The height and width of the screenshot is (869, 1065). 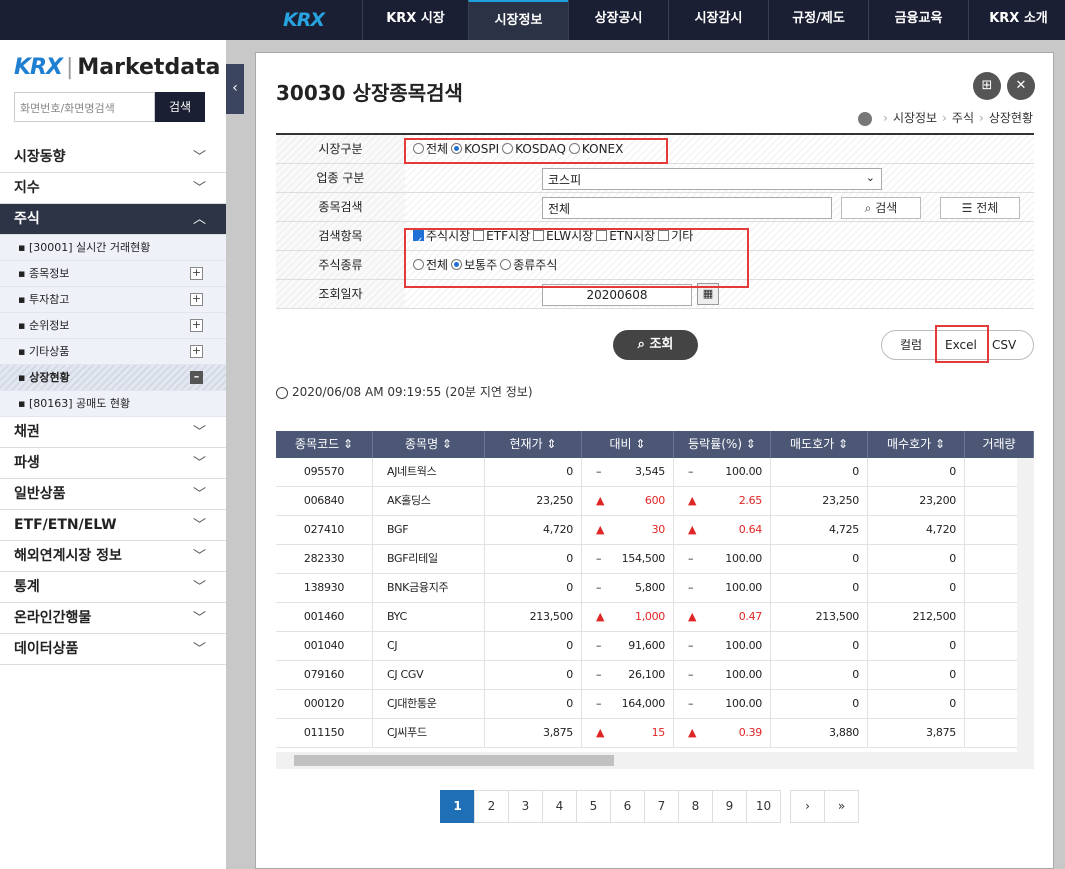 I want to click on scrollbar-thumb, so click(x=454, y=760).